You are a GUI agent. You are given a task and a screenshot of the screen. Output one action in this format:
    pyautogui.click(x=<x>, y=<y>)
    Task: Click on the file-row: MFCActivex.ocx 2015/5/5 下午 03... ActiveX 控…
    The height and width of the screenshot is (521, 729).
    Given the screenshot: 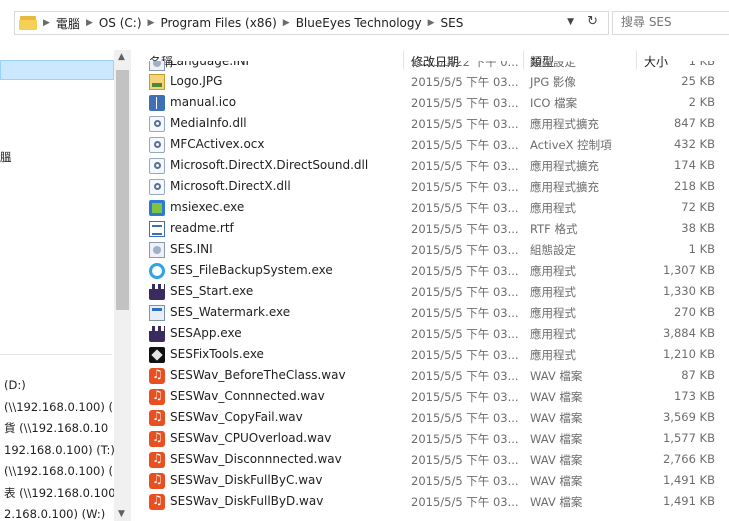 What is the action you would take?
    pyautogui.click(x=430, y=144)
    